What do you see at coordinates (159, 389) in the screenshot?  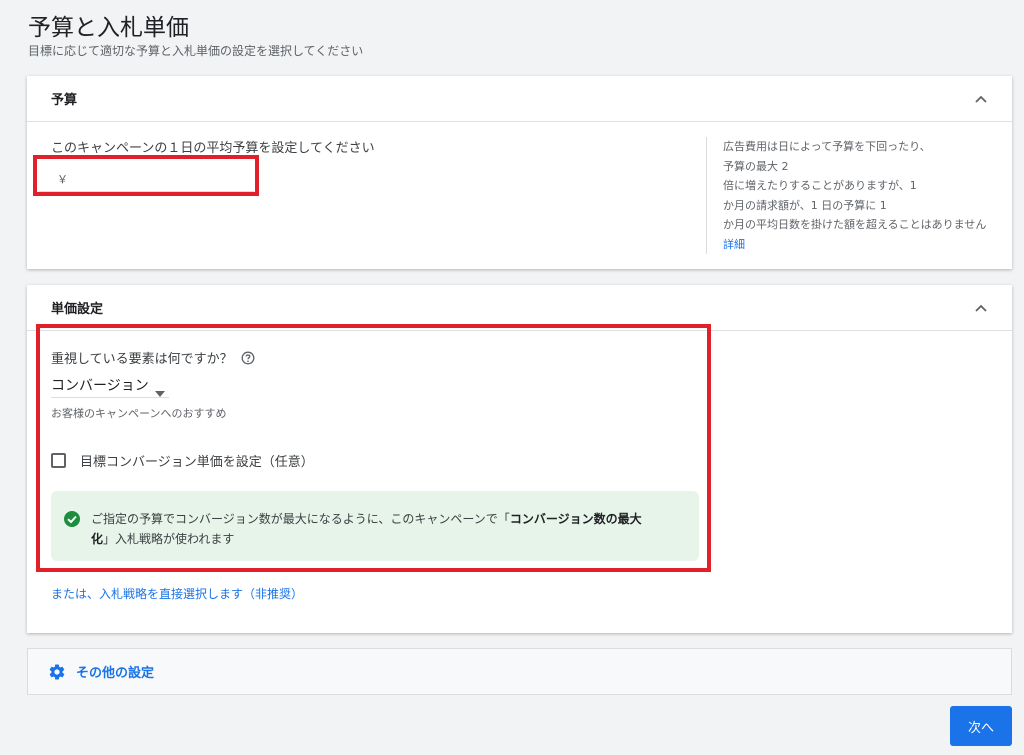 I see `caret-down-icon` at bounding box center [159, 389].